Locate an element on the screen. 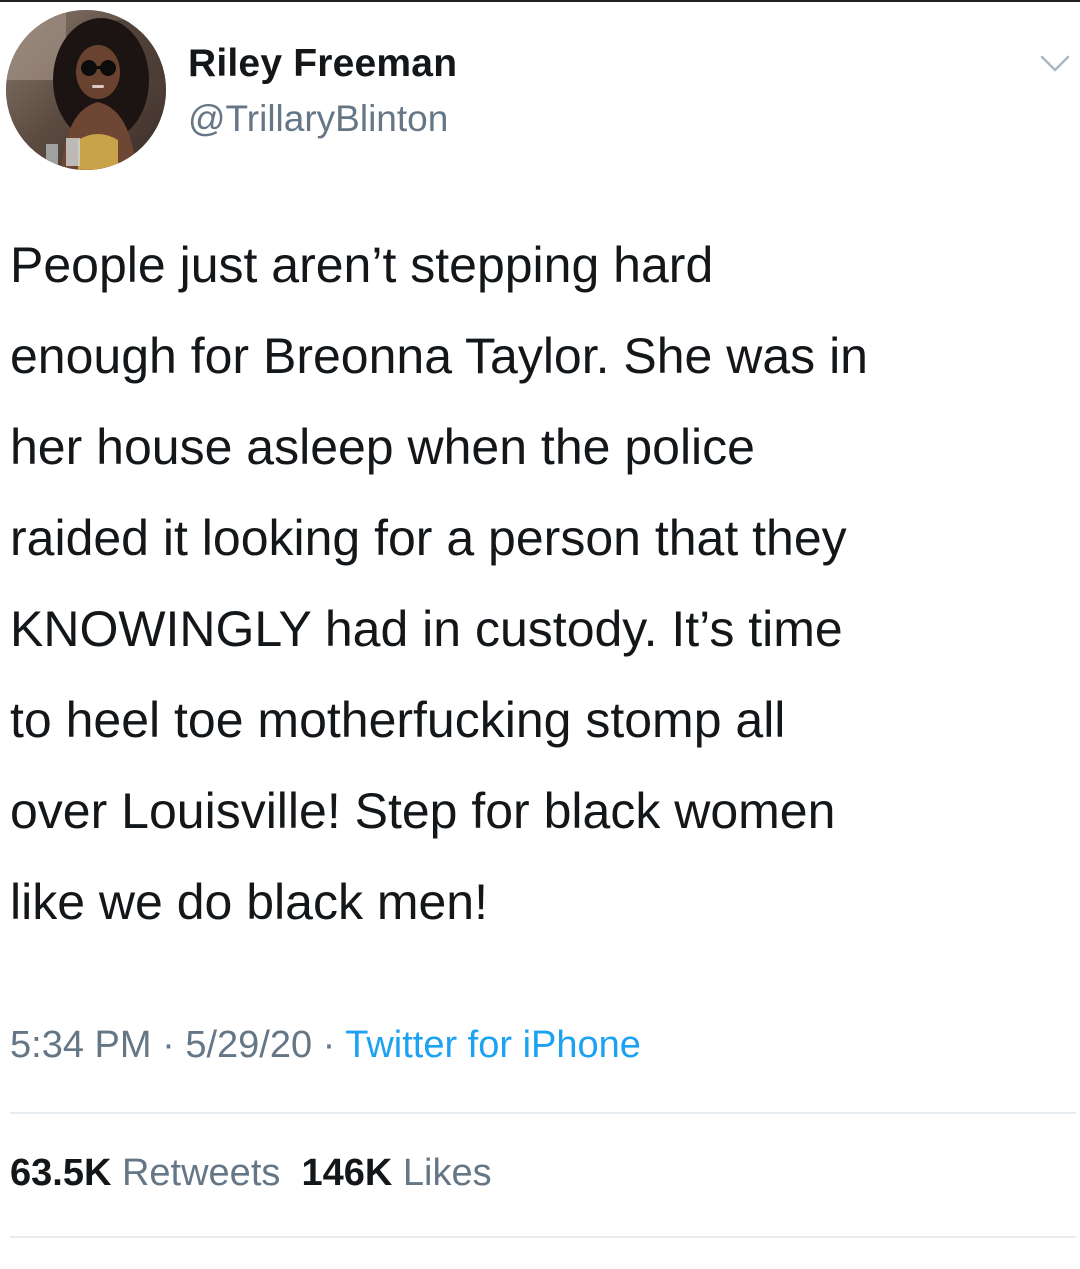  avatar-image is located at coordinates (86, 90).